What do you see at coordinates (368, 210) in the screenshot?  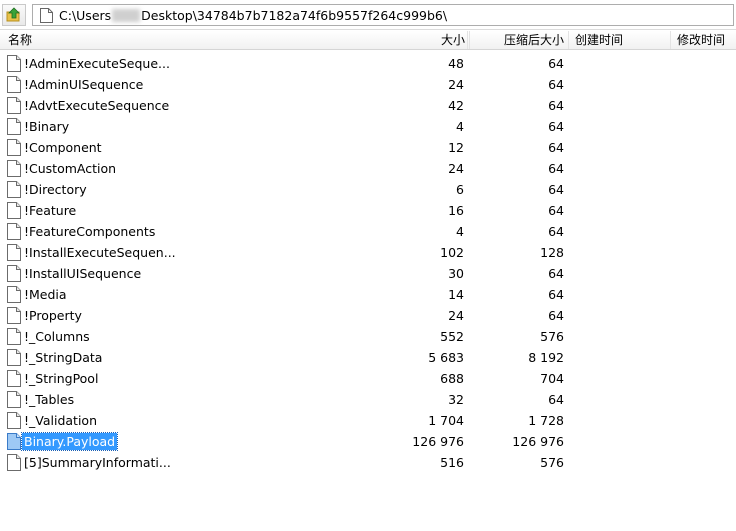 I see `file-row: !Feature 16 64` at bounding box center [368, 210].